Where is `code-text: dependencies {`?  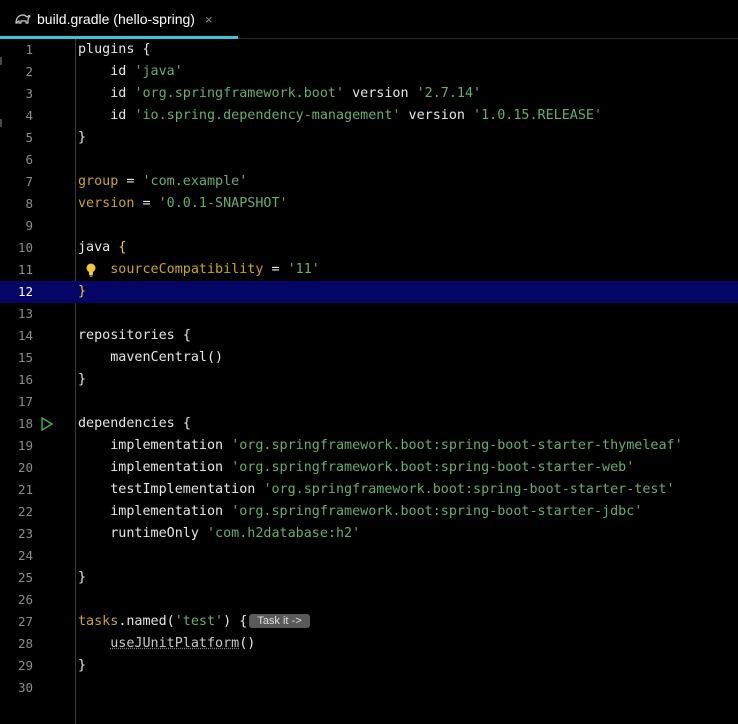 code-text: dependencies { is located at coordinates (134, 424).